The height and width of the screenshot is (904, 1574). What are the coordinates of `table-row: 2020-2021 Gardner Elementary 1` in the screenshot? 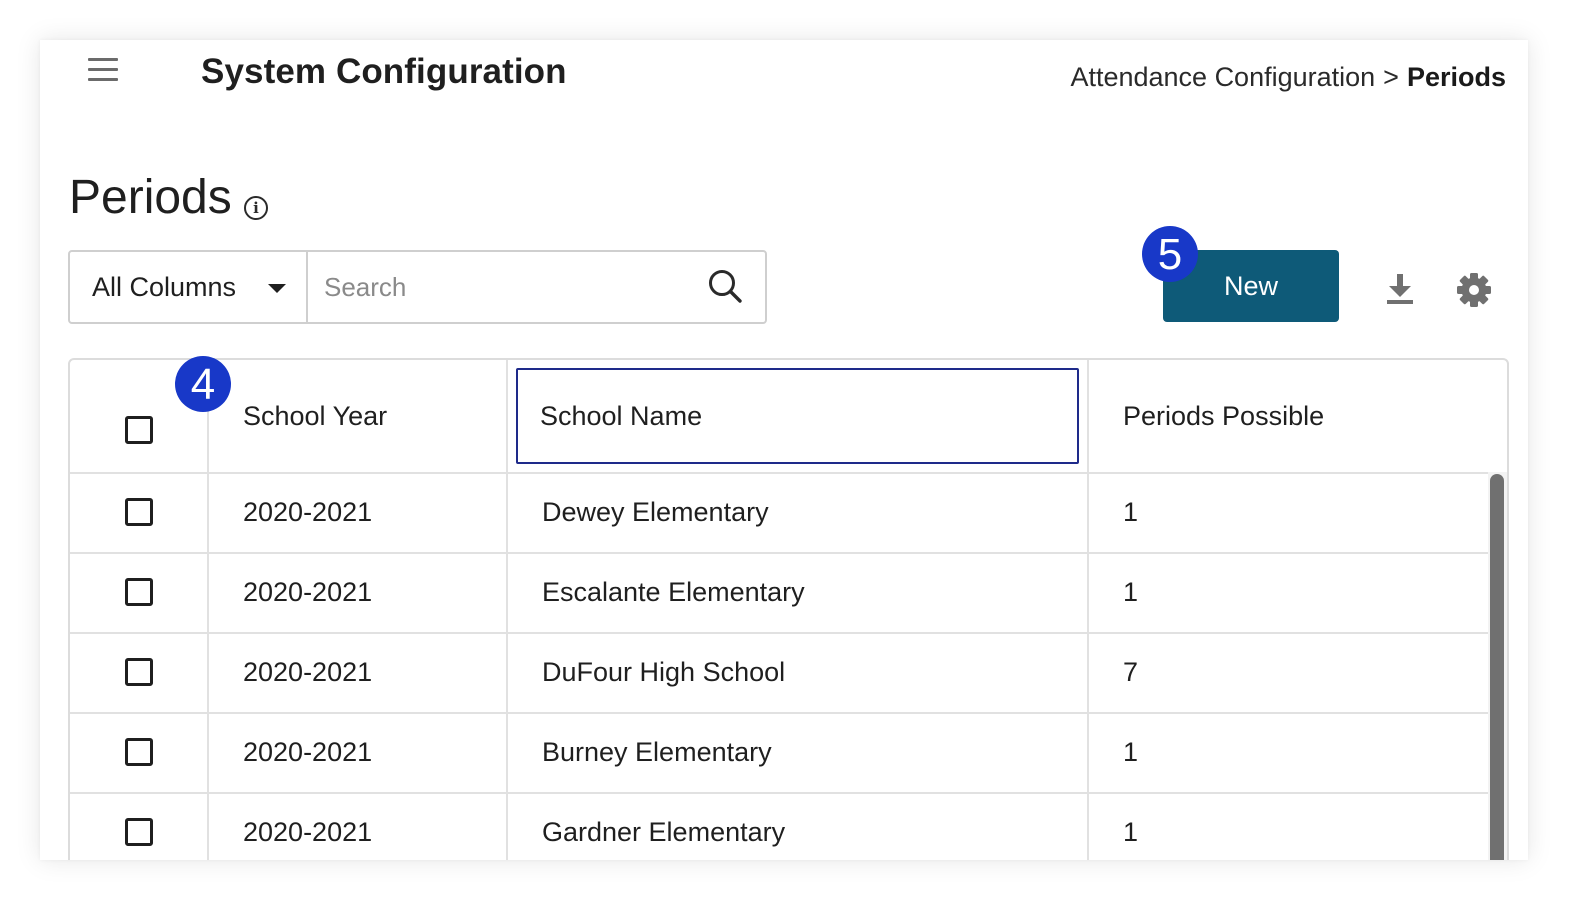 It's located at (779, 826).